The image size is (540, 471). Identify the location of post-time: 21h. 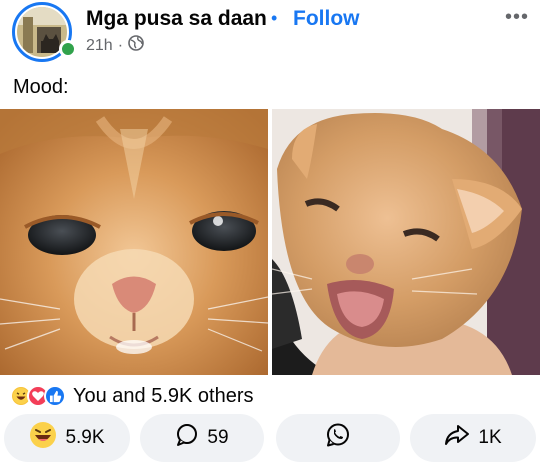
(99, 46).